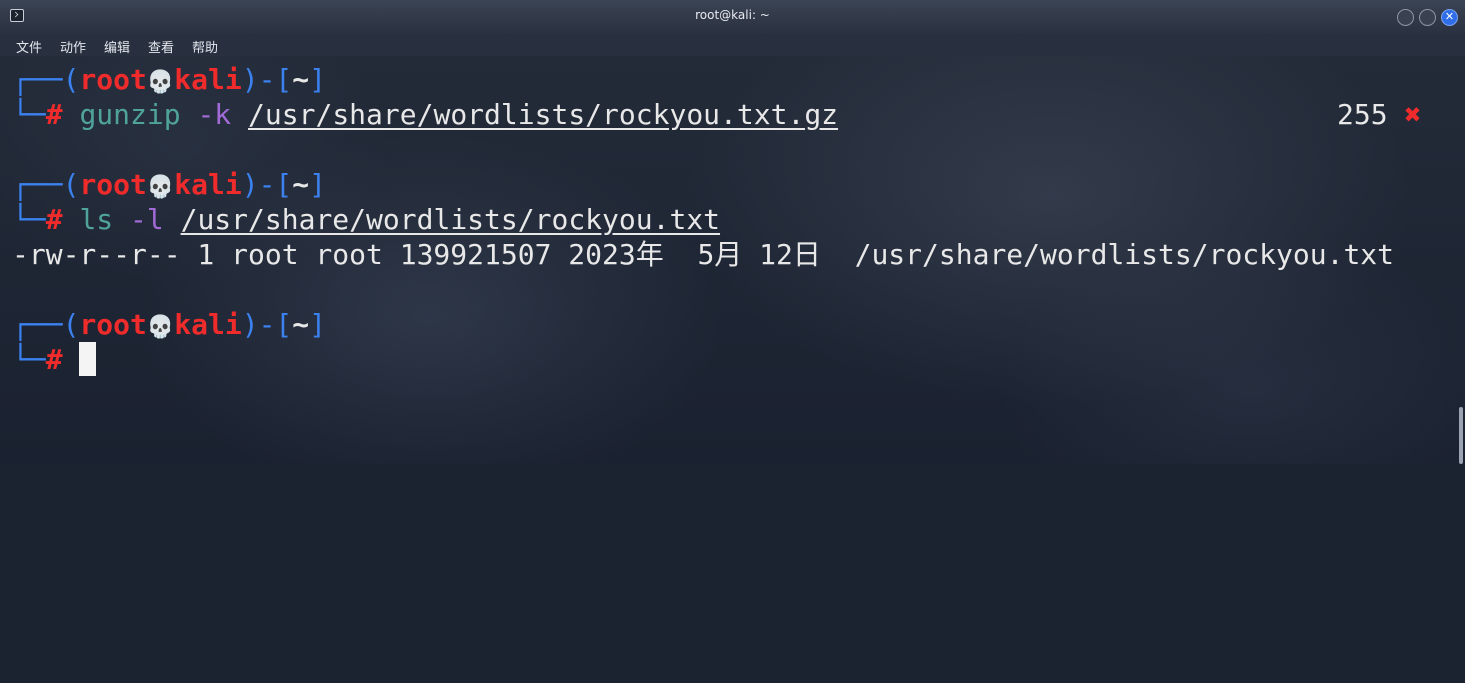 This screenshot has height=683, width=1465. I want to click on exit-status: 255 ✖, so click(1379, 114).